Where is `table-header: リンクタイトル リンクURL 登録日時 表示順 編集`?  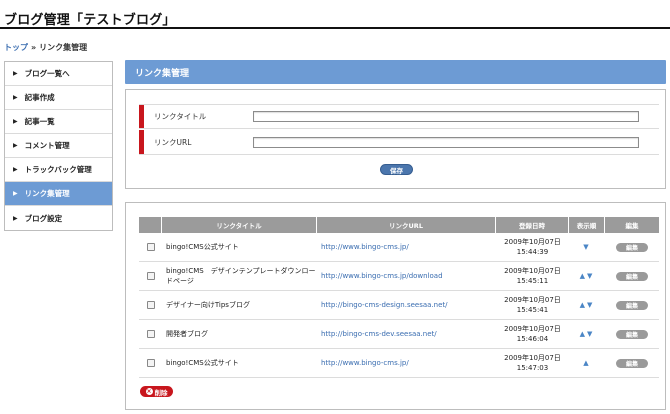
table-header: リンクタイトル リンクURL 登録日時 表示順 編集 is located at coordinates (399, 225).